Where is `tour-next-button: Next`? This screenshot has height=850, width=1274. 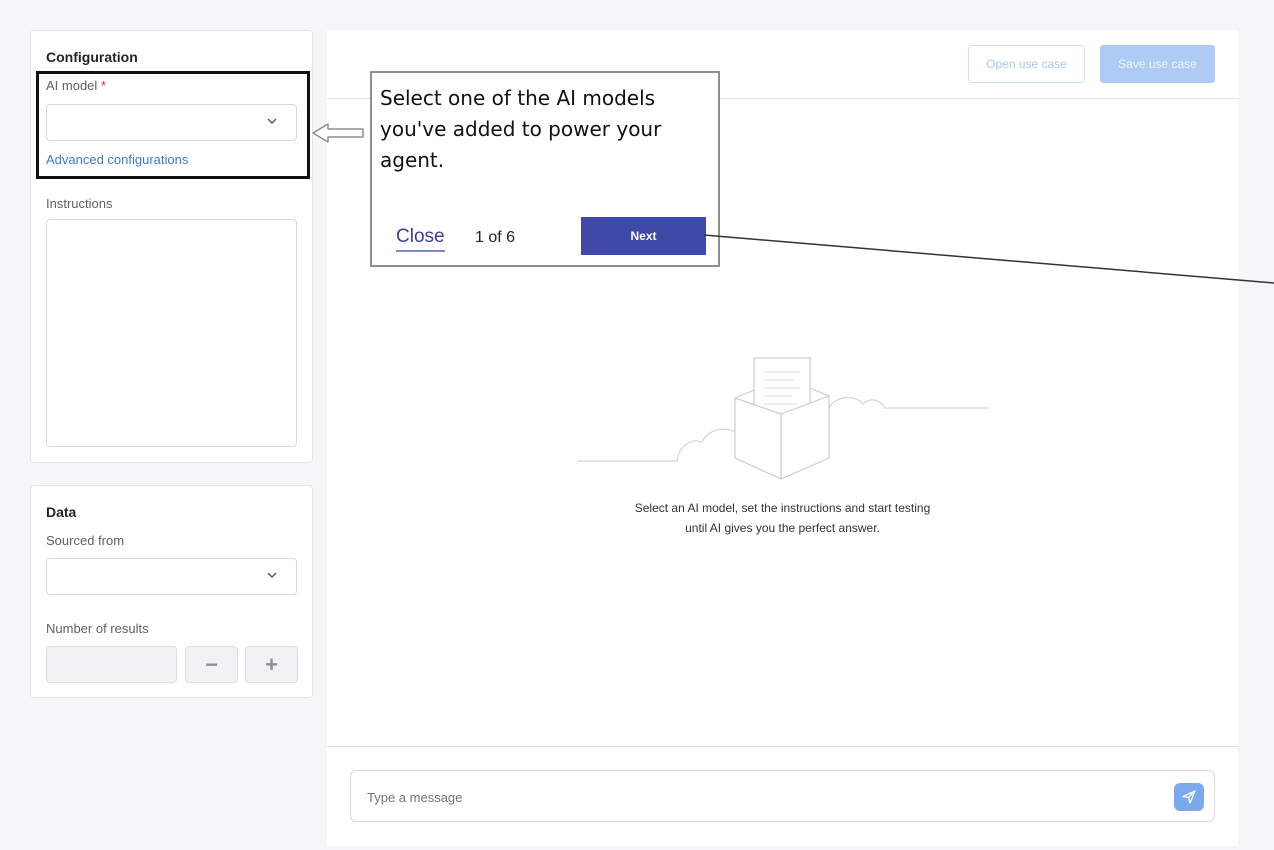 tour-next-button: Next is located at coordinates (643, 236).